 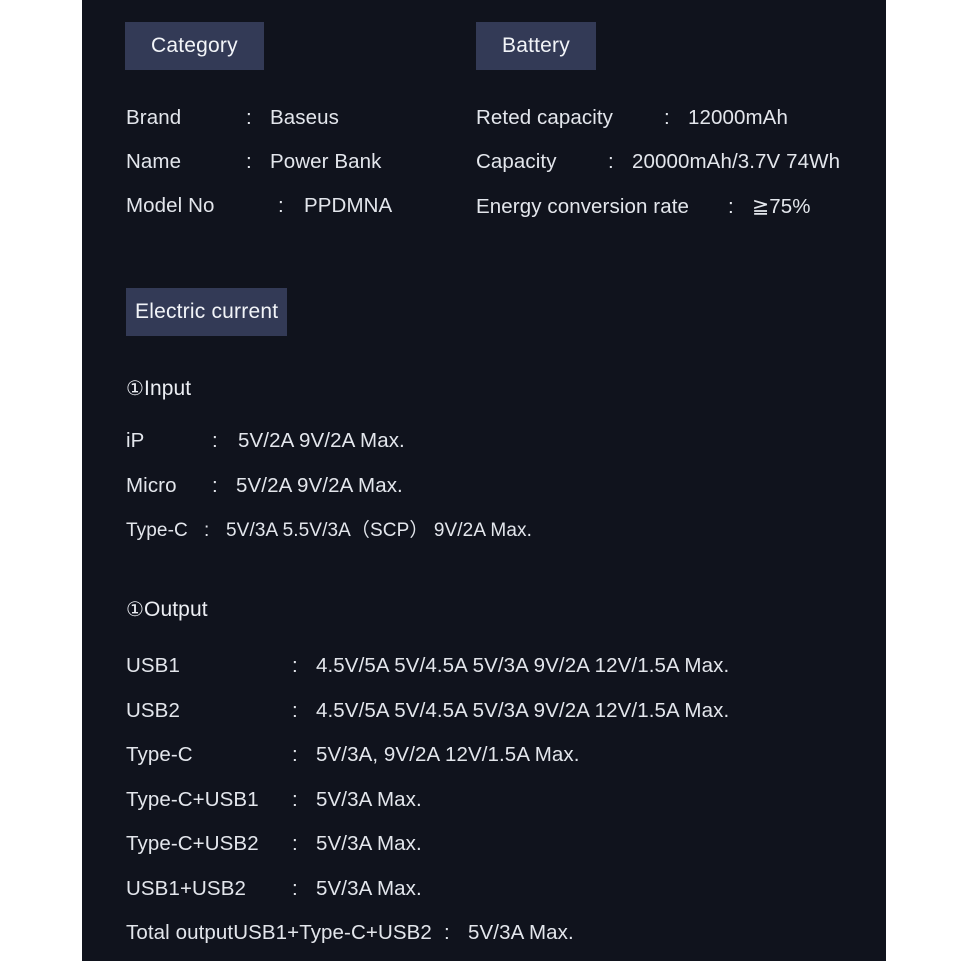 I want to click on battery-badge: Battery, so click(x=536, y=46).